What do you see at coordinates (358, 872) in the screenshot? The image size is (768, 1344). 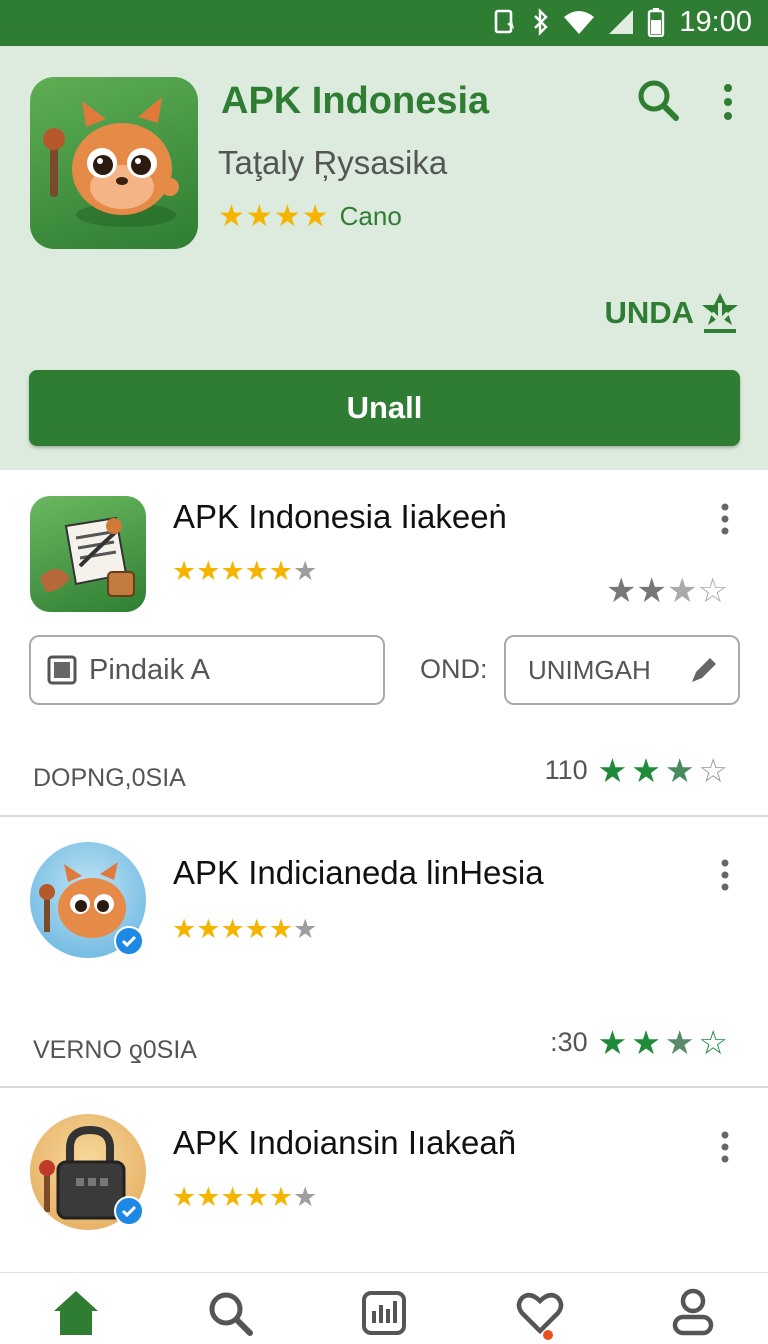 I see `app-title: APK Indicianeda linНesia` at bounding box center [358, 872].